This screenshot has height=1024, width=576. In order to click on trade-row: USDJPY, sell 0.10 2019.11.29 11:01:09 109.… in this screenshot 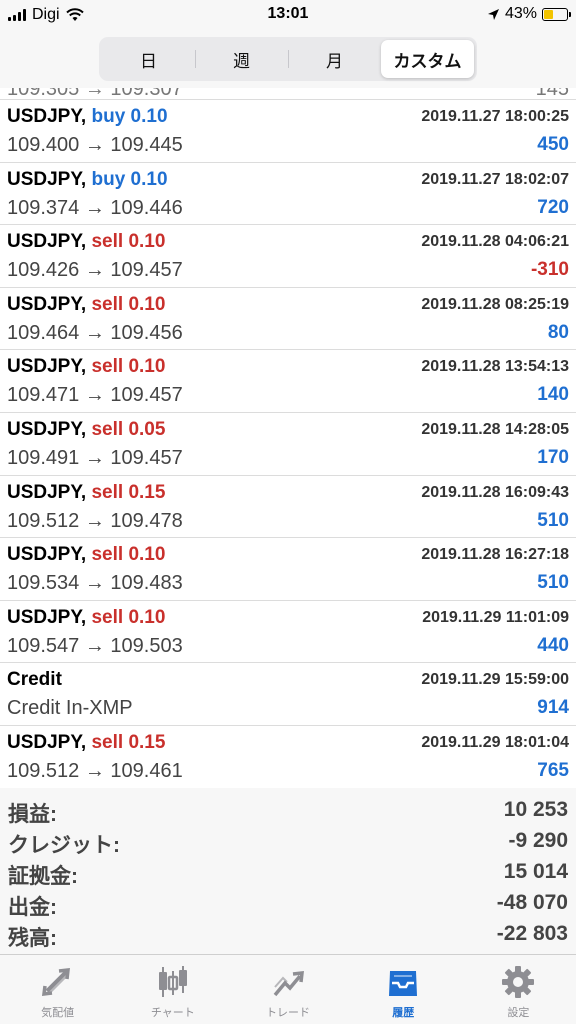, I will do `click(288, 632)`.